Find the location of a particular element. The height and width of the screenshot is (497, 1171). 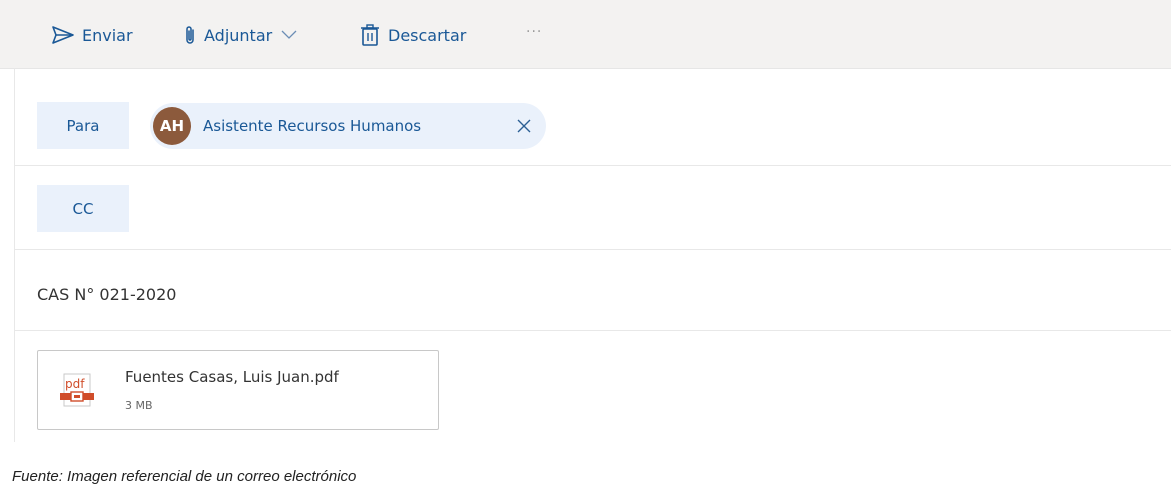

pdf-icon-text: pdf is located at coordinates (75, 384).